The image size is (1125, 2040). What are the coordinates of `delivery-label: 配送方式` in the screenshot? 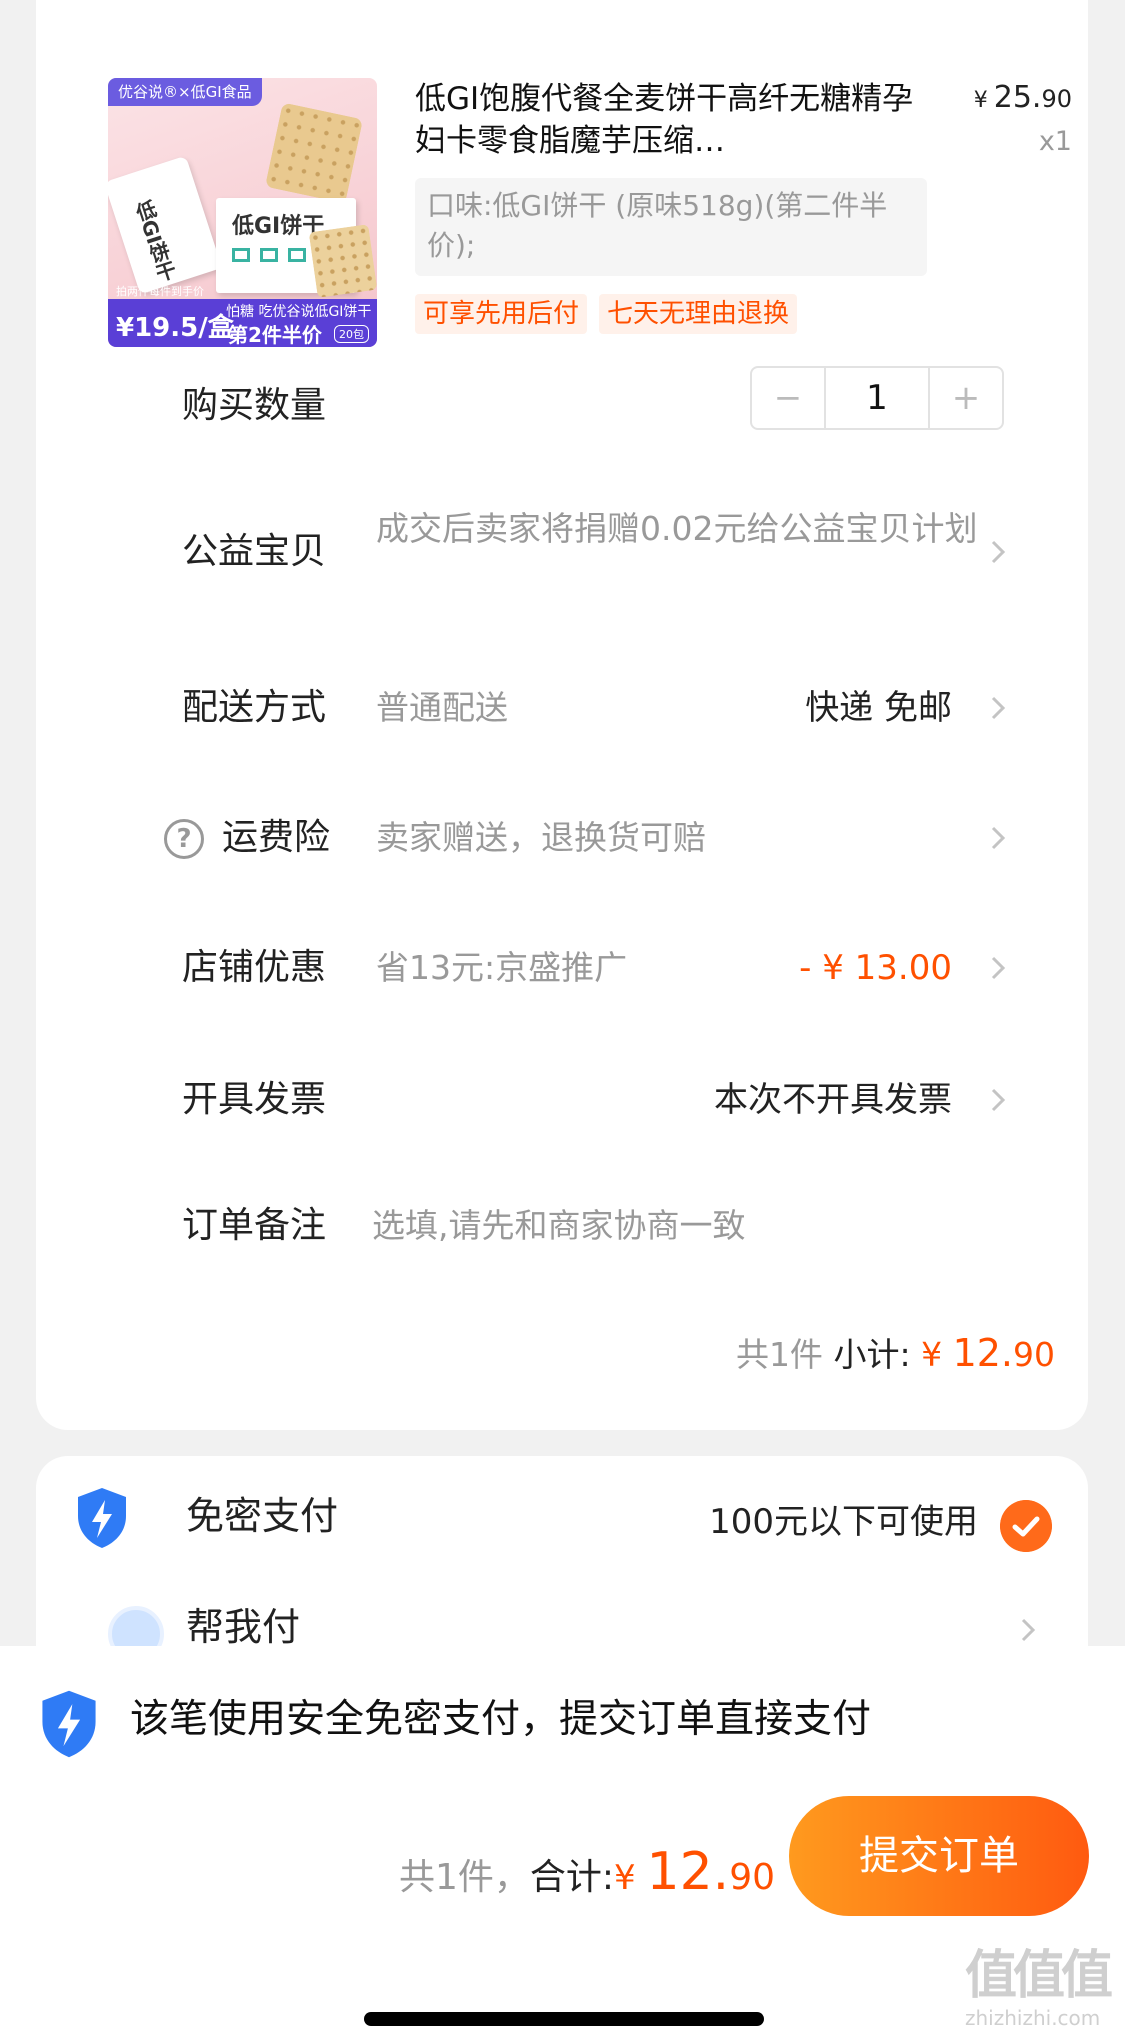 It's located at (254, 707).